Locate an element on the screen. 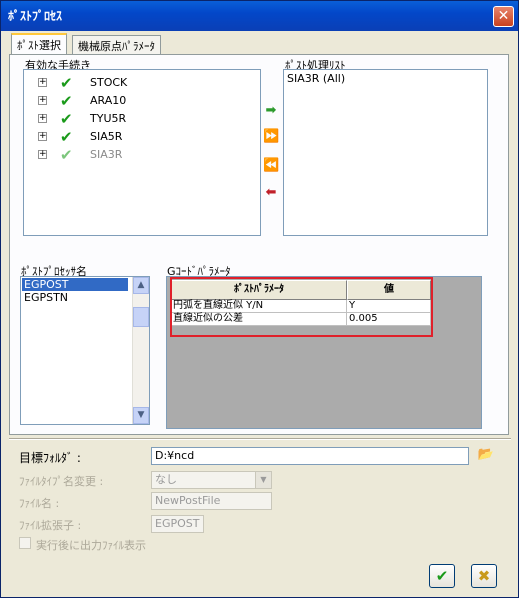  list-item: SIA3R (All) is located at coordinates (316, 78).